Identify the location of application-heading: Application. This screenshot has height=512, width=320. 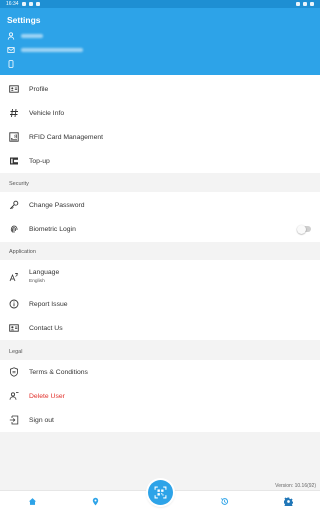
(22, 252).